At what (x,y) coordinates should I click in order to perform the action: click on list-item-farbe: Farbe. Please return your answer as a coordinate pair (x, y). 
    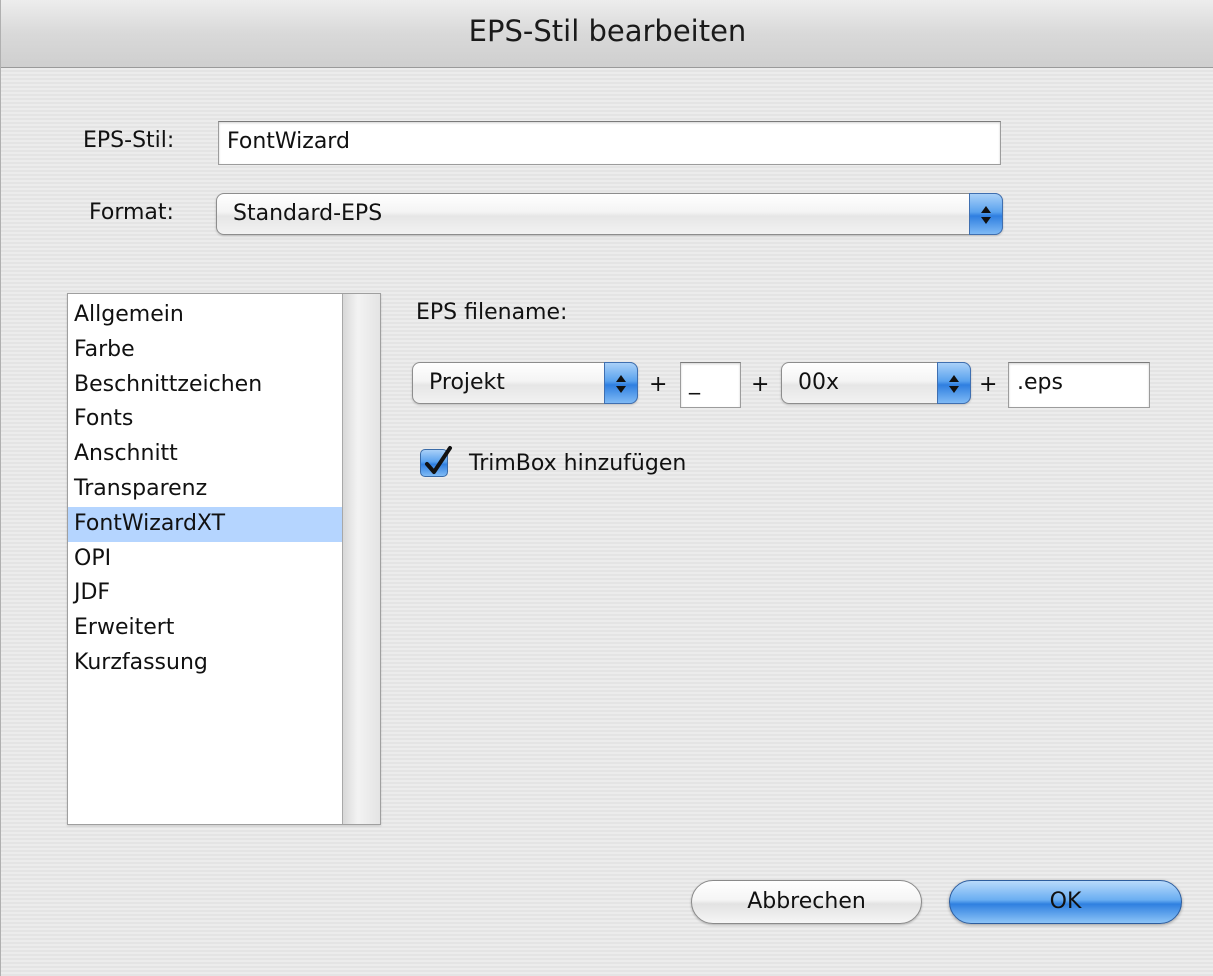
    Looking at the image, I should click on (205, 350).